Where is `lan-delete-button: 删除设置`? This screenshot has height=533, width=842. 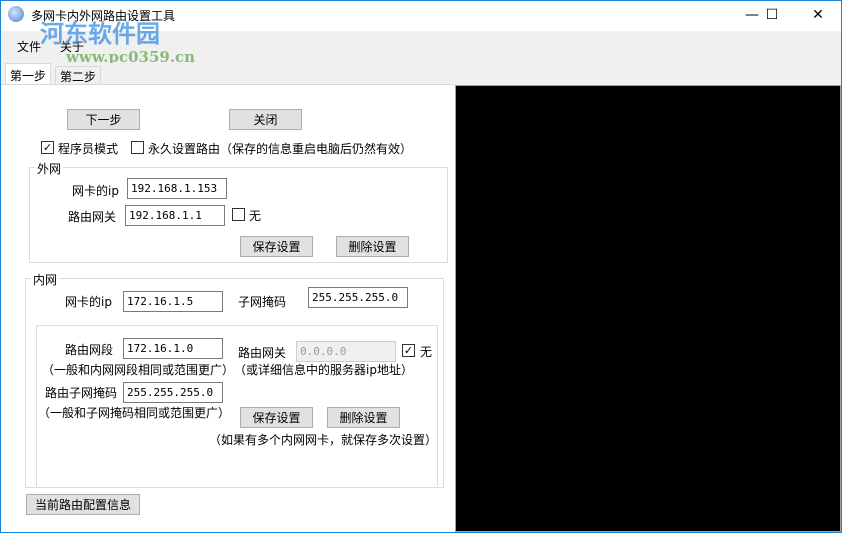 lan-delete-button: 删除设置 is located at coordinates (363, 417).